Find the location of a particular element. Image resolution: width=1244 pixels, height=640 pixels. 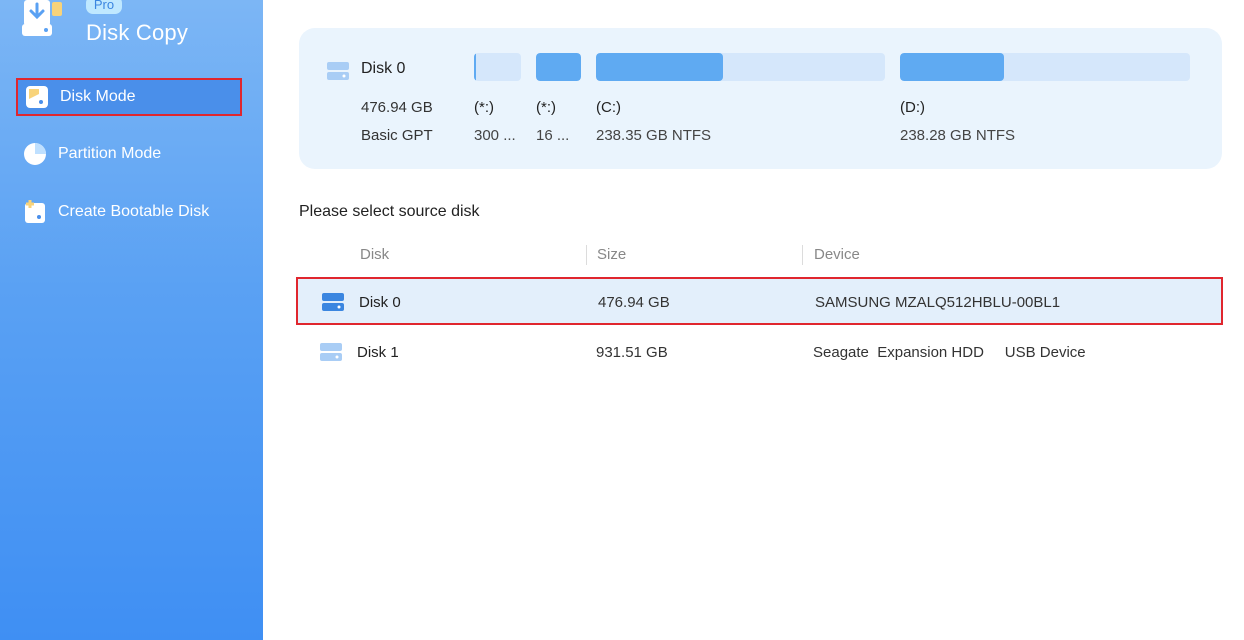

nav-partition-mode: Partition Mode is located at coordinates (129, 154).